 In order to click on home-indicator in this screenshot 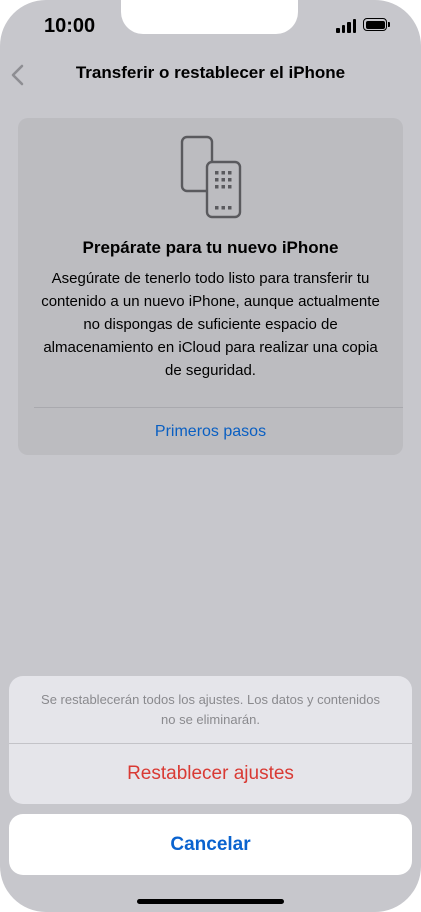, I will do `click(210, 901)`.